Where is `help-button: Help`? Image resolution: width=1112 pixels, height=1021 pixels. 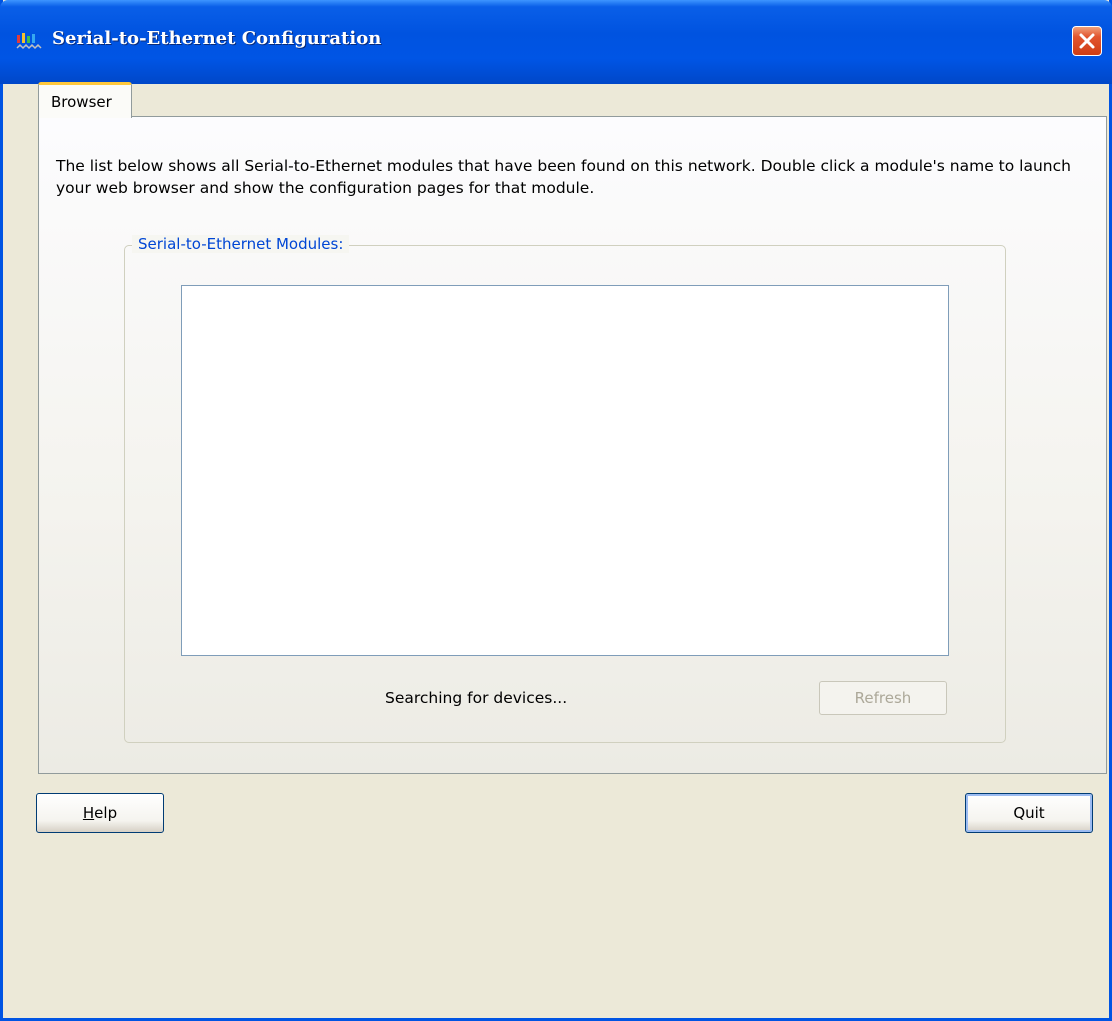
help-button: Help is located at coordinates (100, 813).